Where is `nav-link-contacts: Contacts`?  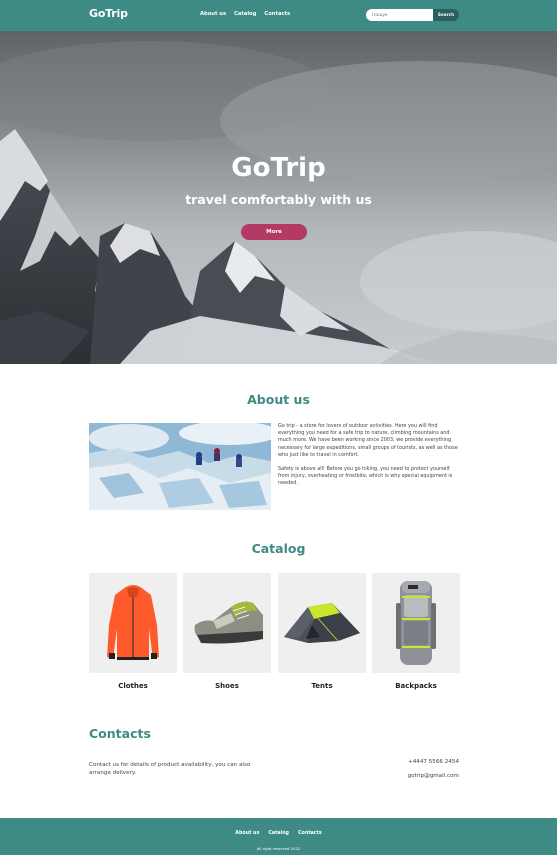
nav-link-contacts: Contacts is located at coordinates (277, 14).